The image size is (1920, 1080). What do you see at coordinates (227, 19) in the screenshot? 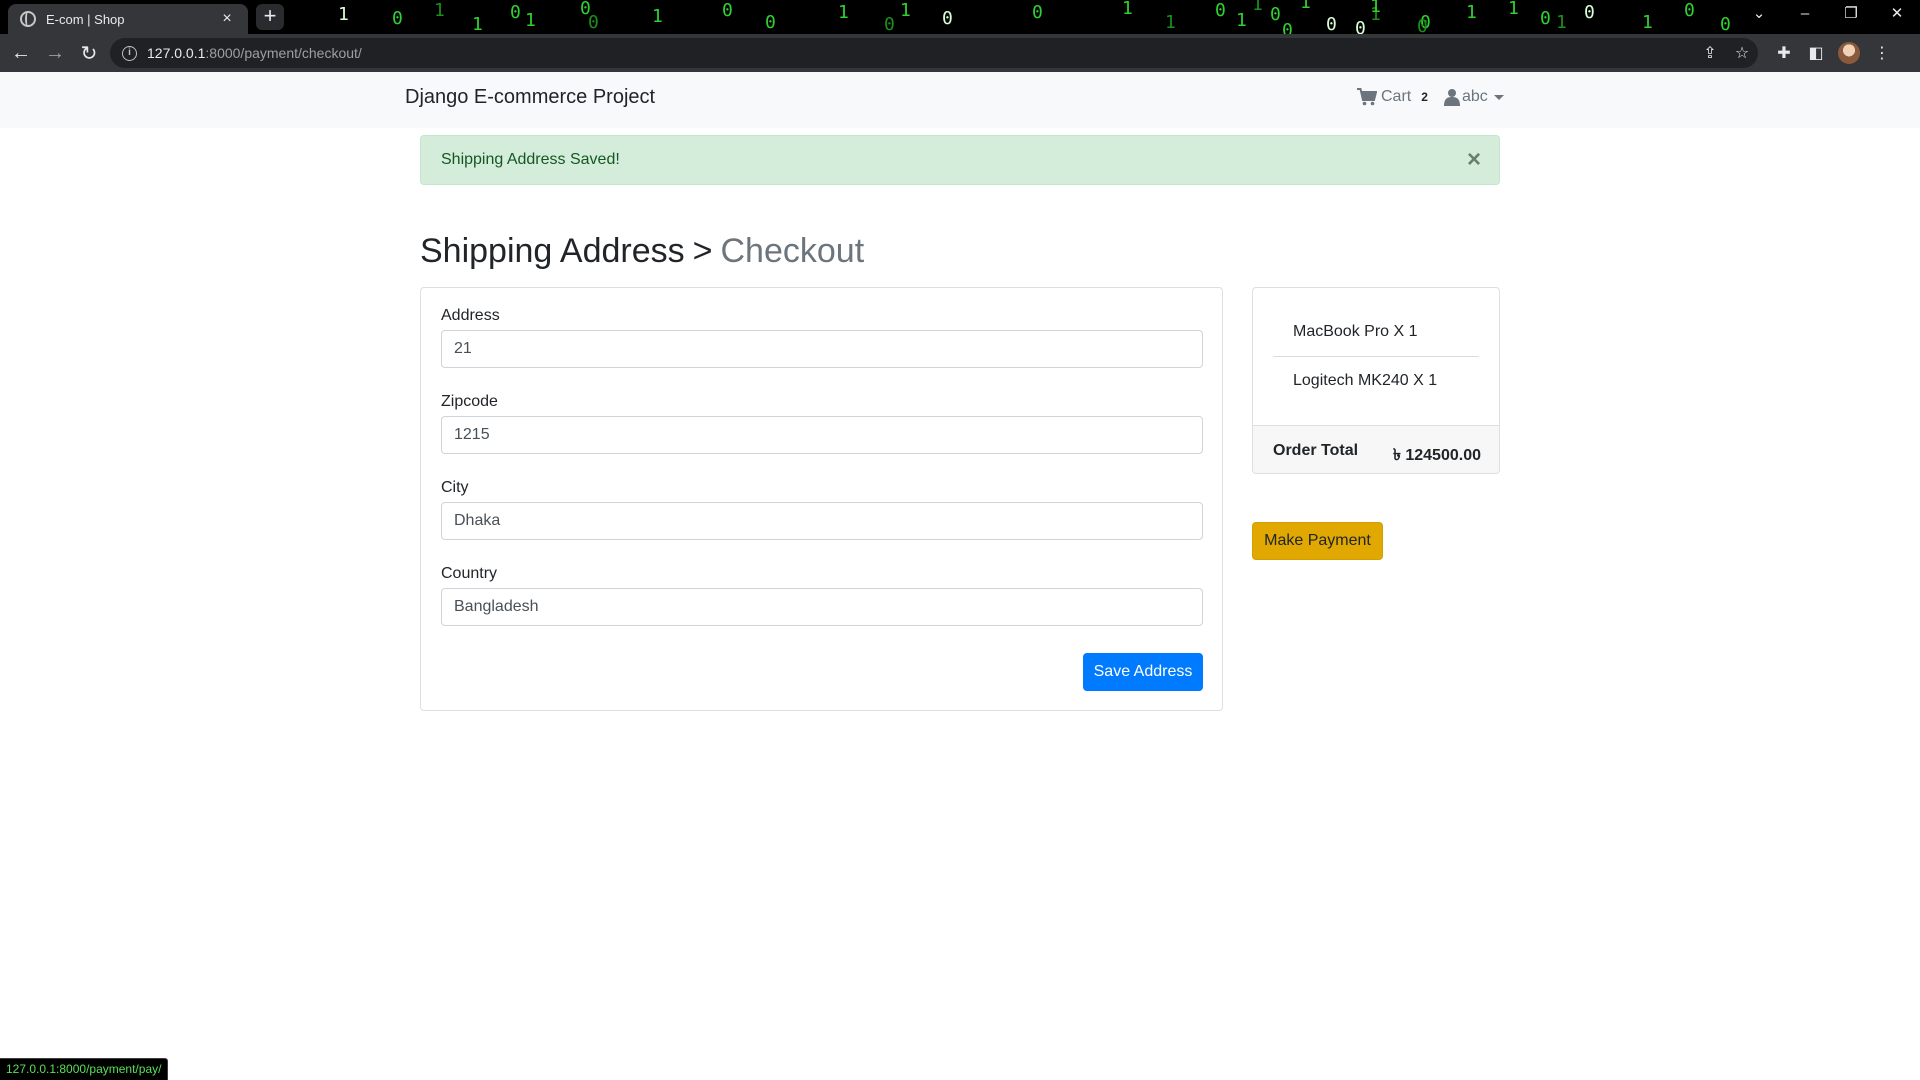
I see `tab-close-icon: ×` at bounding box center [227, 19].